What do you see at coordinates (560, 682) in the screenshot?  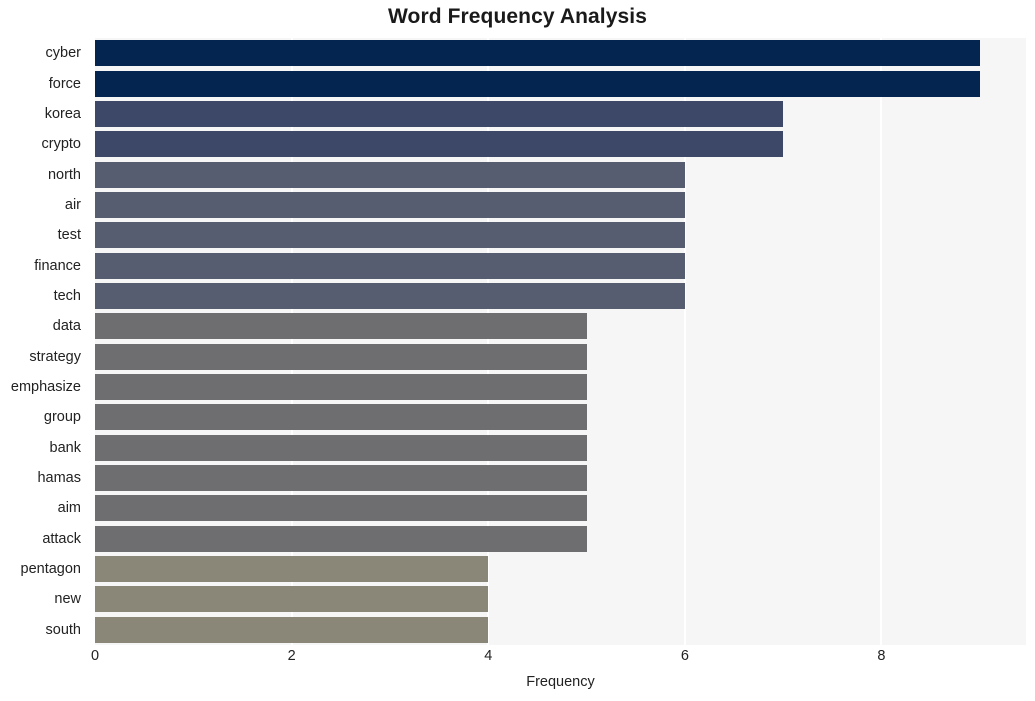 I see `x-axis-title: Frequency` at bounding box center [560, 682].